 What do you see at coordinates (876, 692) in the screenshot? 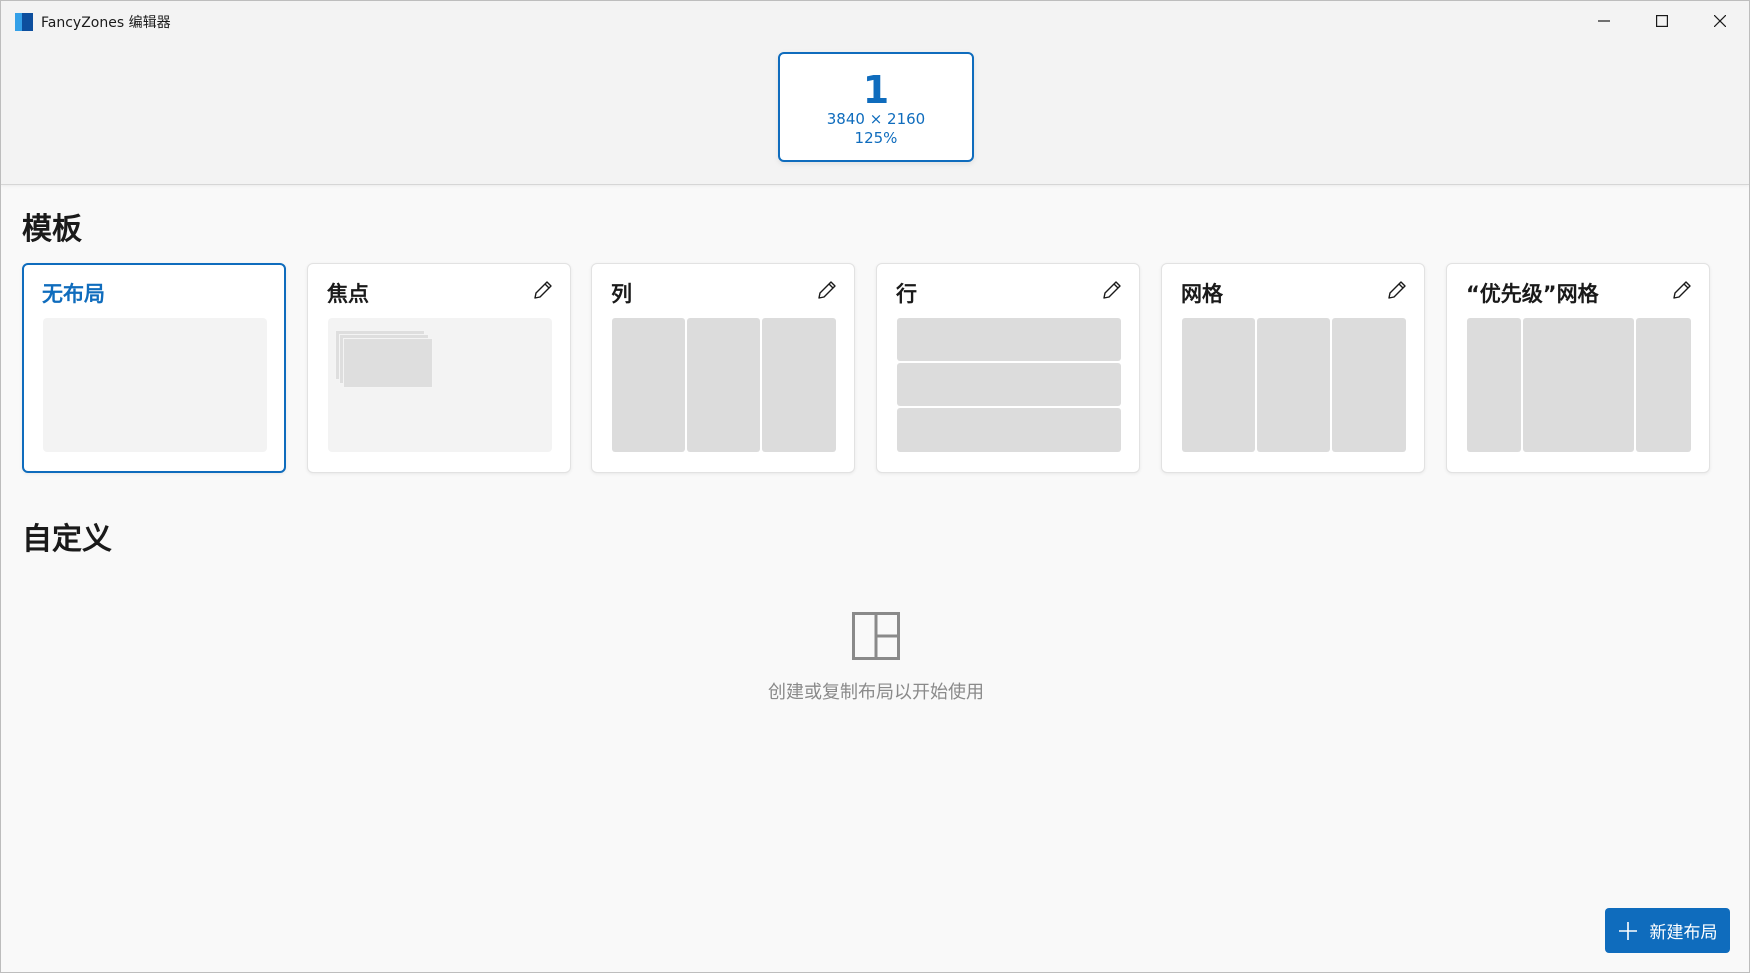
I see `empty-state-message: 创建或复制布局以开始使用` at bounding box center [876, 692].